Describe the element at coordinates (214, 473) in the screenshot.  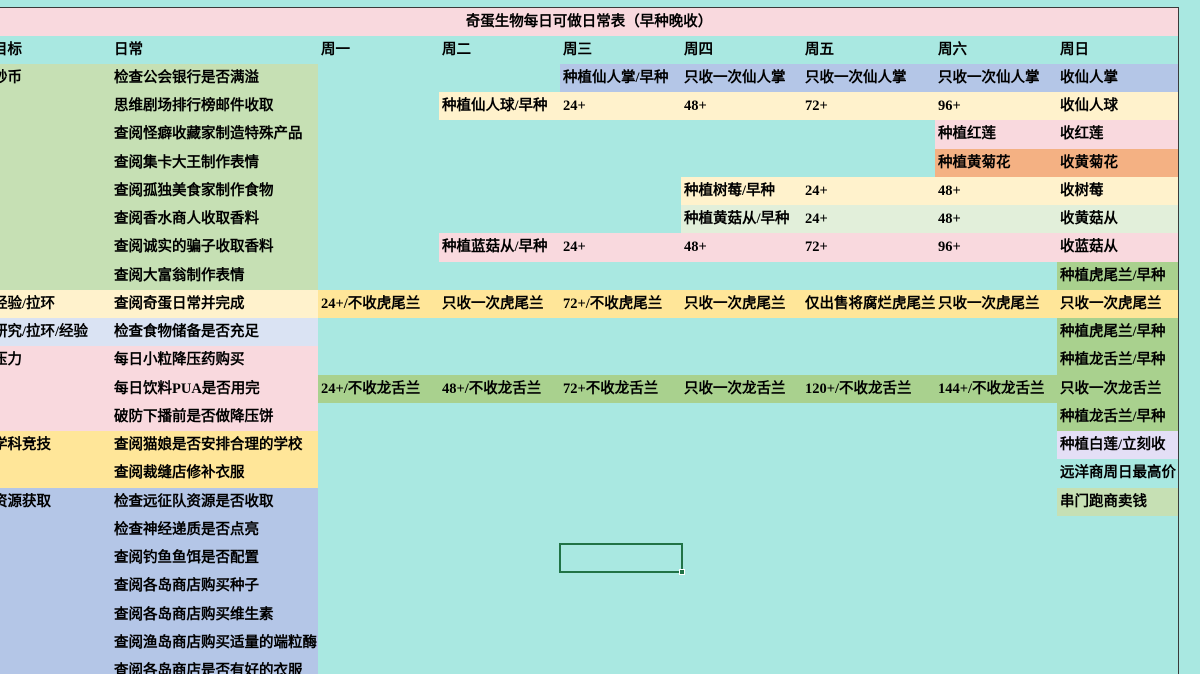
I see `task-cell: 查阅裁缝店修补衣服` at that location.